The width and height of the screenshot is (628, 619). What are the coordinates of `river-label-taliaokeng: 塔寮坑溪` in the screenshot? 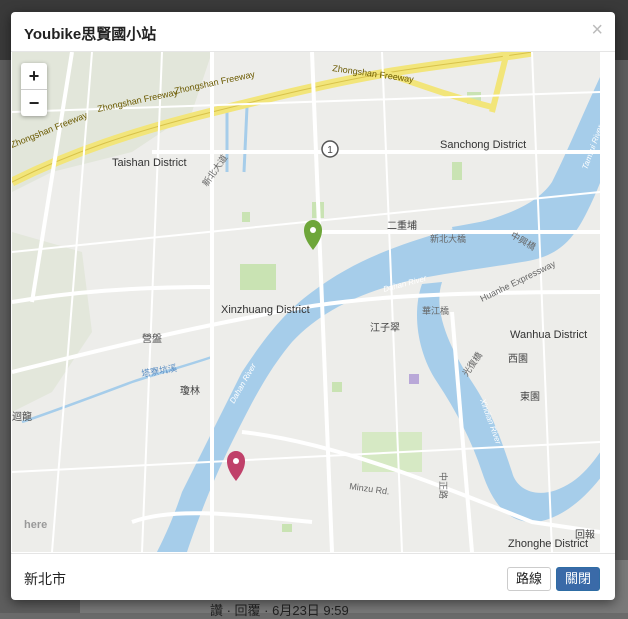 It's located at (158, 370).